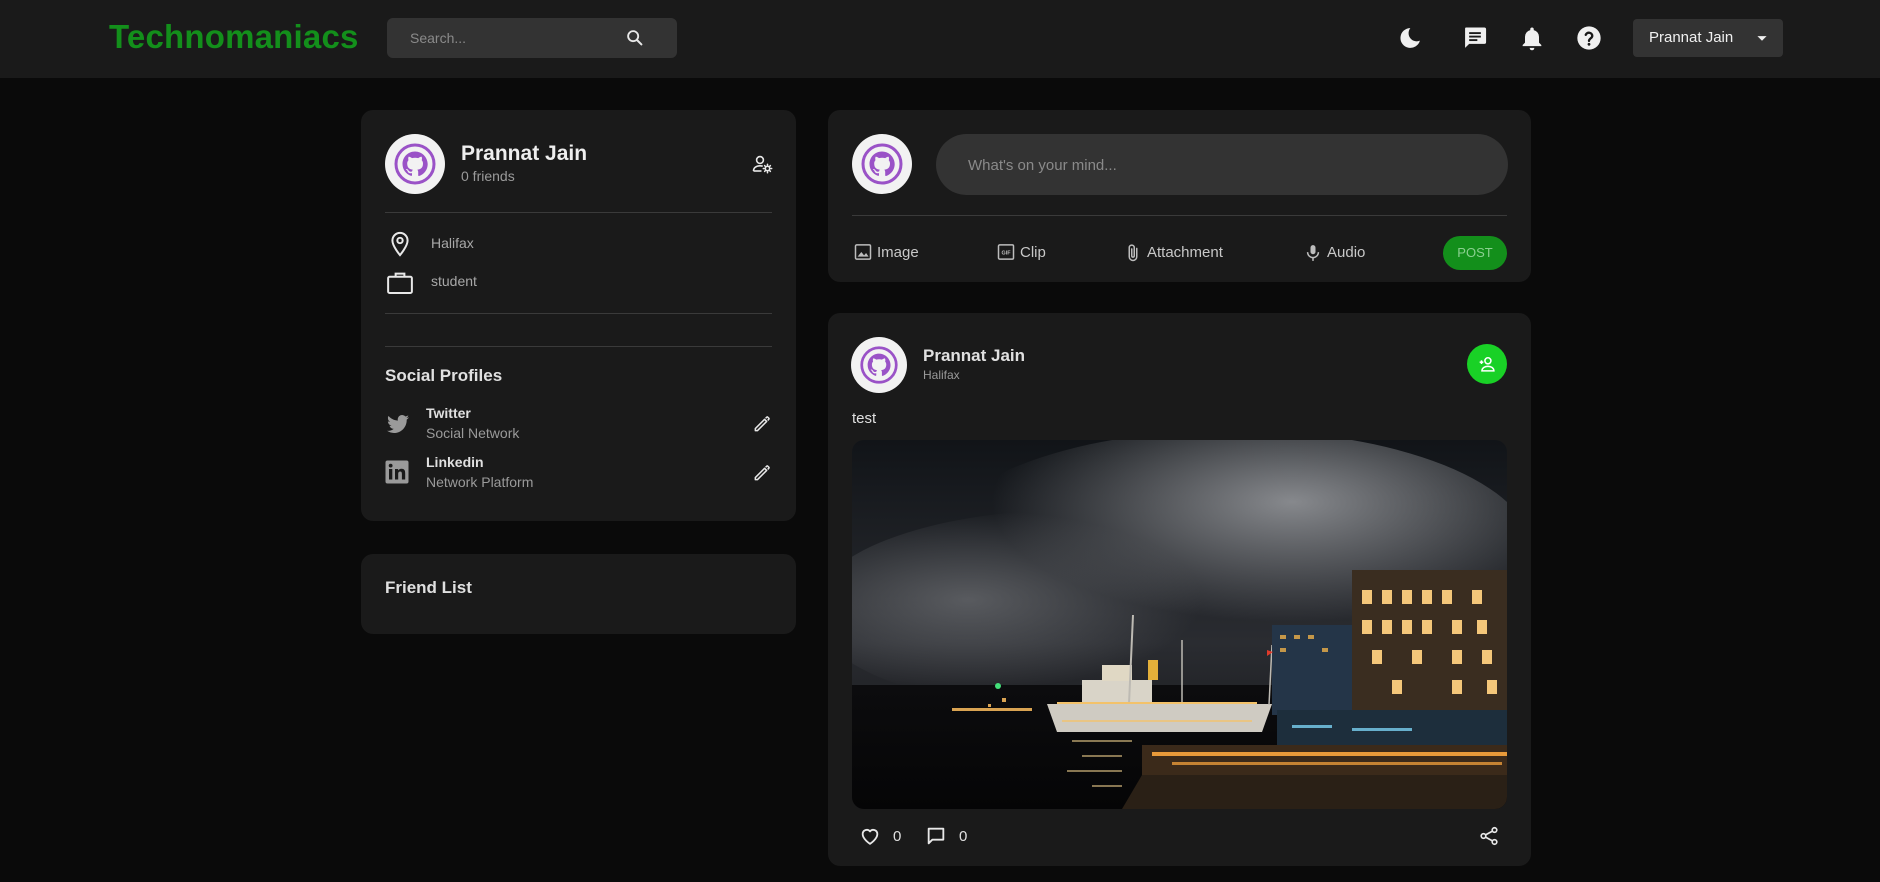 Image resolution: width=1880 pixels, height=882 pixels. I want to click on gif-icon: GIF, so click(1006, 252).